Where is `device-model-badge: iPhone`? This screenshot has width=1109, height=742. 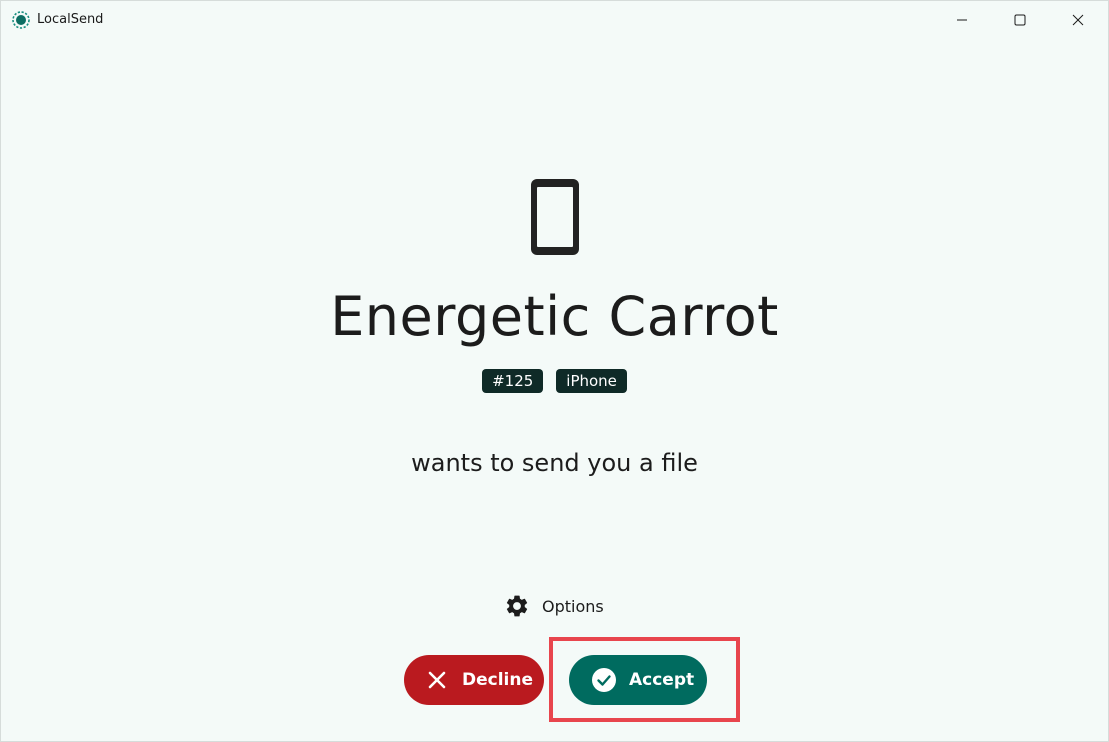
device-model-badge: iPhone is located at coordinates (591, 381).